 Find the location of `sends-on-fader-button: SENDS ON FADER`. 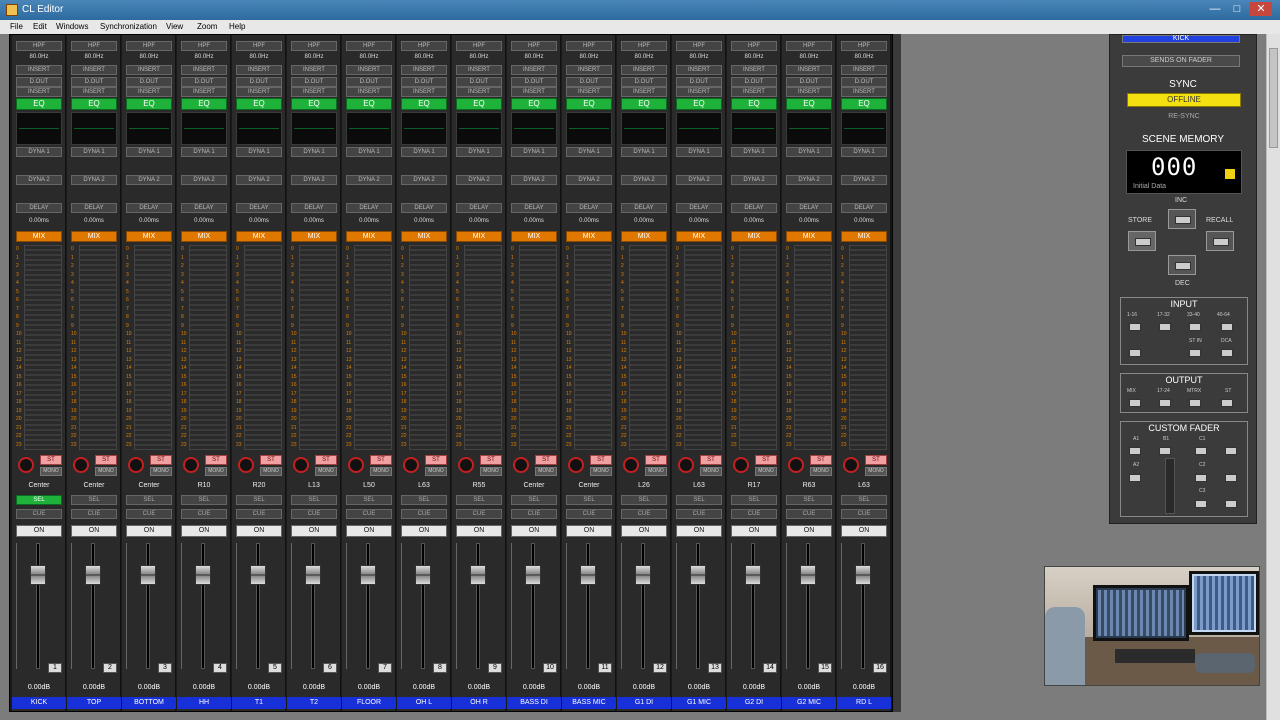

sends-on-fader-button: SENDS ON FADER is located at coordinates (1181, 61).